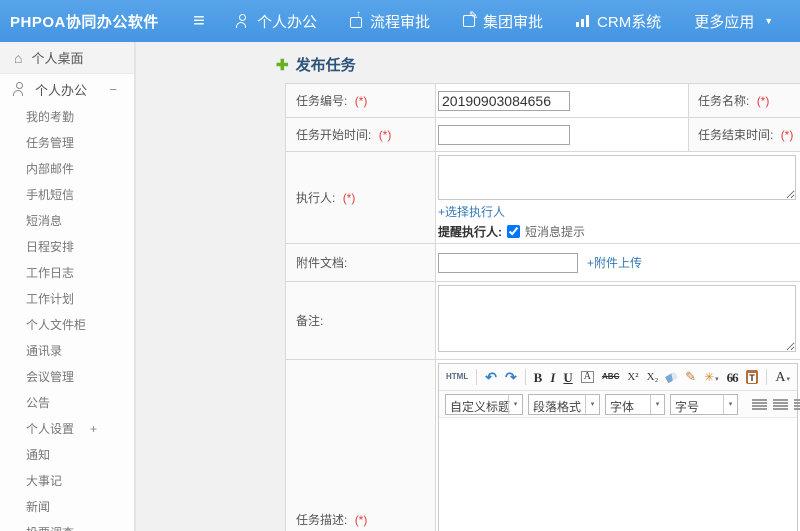  I want to click on sidebar-item-schedule: 日程安排, so click(67, 247).